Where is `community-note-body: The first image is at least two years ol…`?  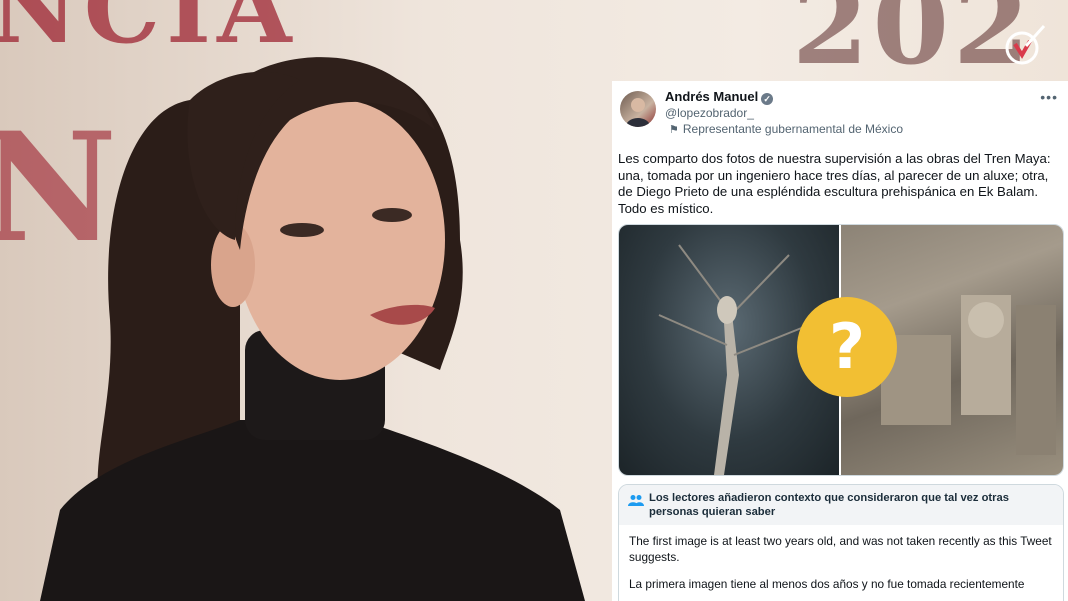 community-note-body: The first image is at least two years ol… is located at coordinates (841, 563).